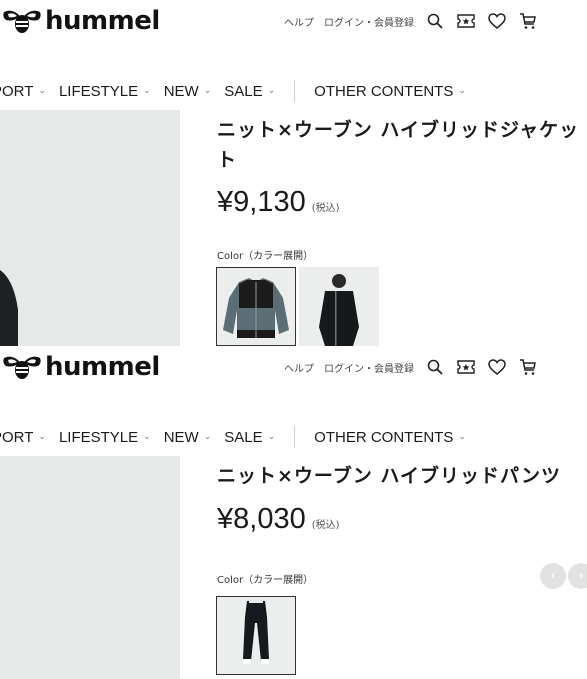  I want to click on model-image-icon, so click(339, 310).